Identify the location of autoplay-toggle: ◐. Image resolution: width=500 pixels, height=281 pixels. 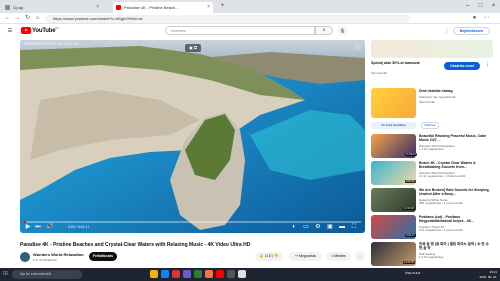
(294, 227).